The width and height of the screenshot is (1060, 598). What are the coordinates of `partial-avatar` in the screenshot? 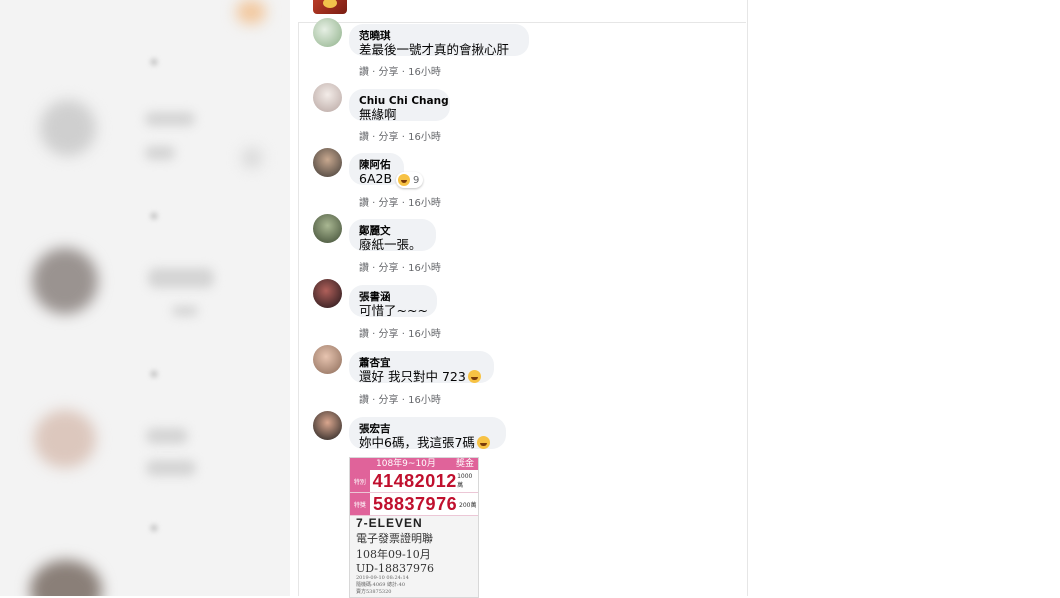 It's located at (330, 7).